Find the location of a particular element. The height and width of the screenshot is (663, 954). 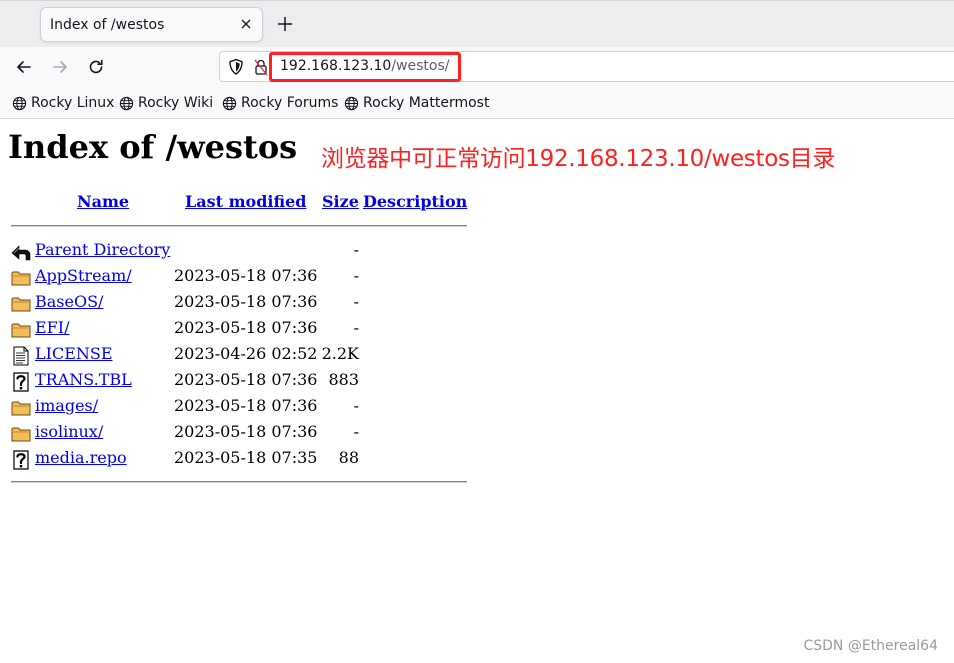

new-tab-plus-icon is located at coordinates (285, 24).